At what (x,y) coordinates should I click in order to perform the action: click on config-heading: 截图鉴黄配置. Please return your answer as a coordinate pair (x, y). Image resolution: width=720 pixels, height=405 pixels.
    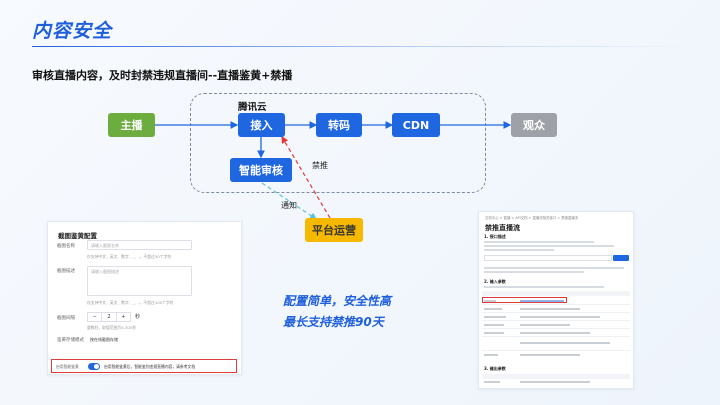
    Looking at the image, I should click on (77, 236).